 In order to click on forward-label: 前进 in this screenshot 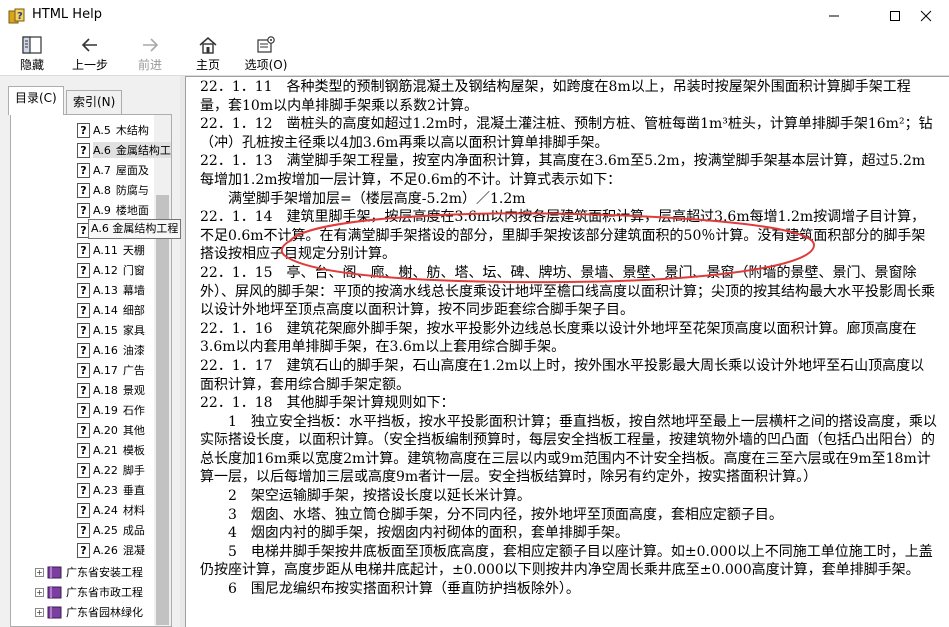, I will do `click(149, 65)`.